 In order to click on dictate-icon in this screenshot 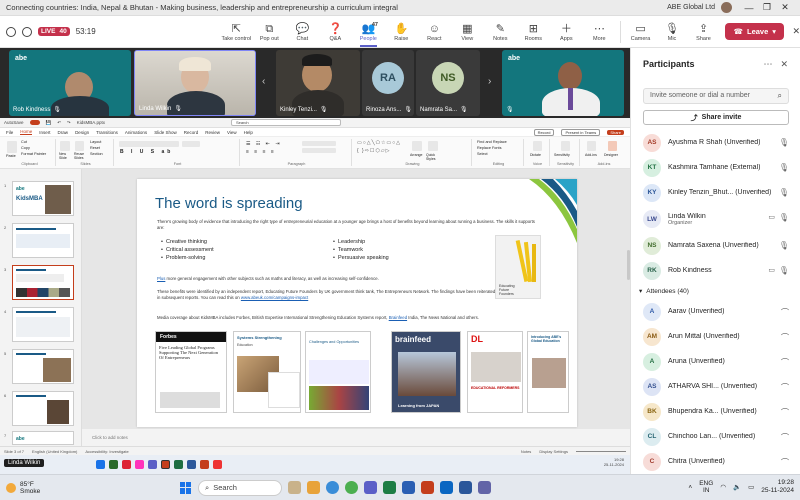, I will do `click(537, 146)`.